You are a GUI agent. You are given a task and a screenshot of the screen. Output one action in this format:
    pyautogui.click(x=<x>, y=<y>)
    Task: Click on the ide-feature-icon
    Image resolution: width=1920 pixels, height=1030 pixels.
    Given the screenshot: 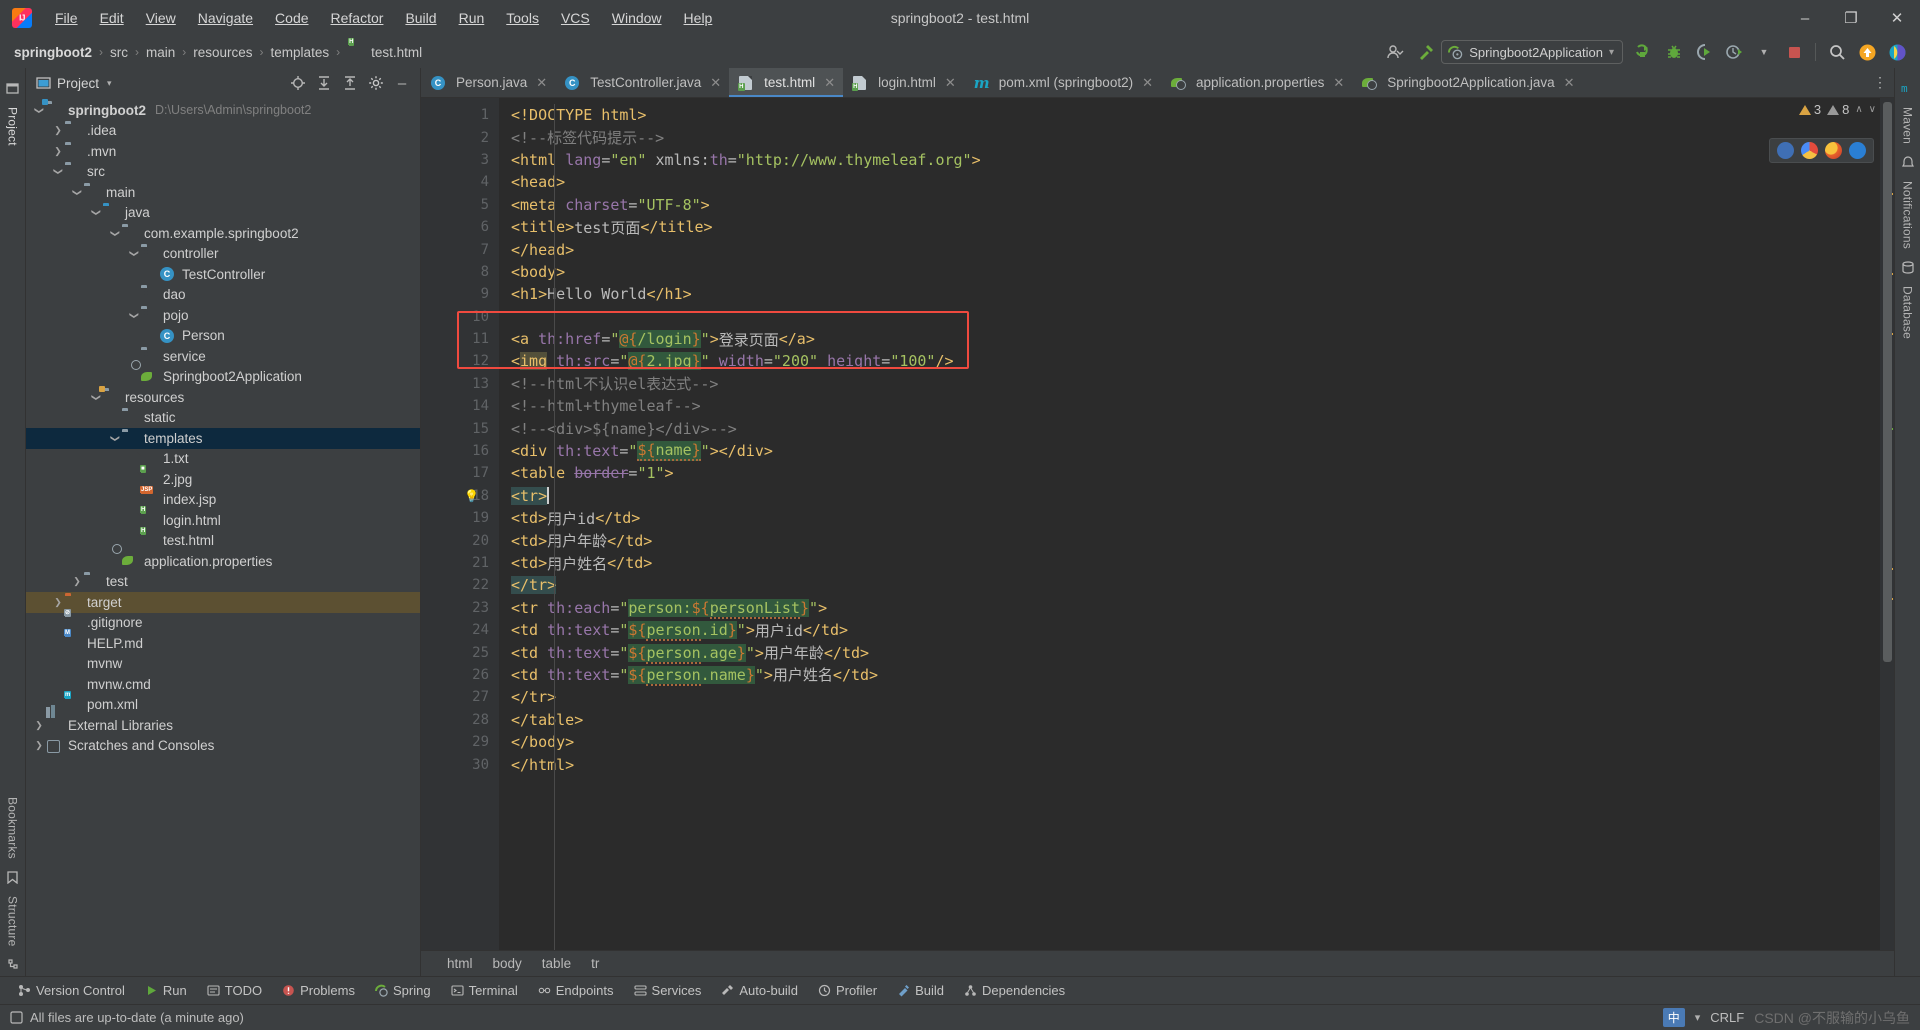 What is the action you would take?
    pyautogui.click(x=1897, y=52)
    